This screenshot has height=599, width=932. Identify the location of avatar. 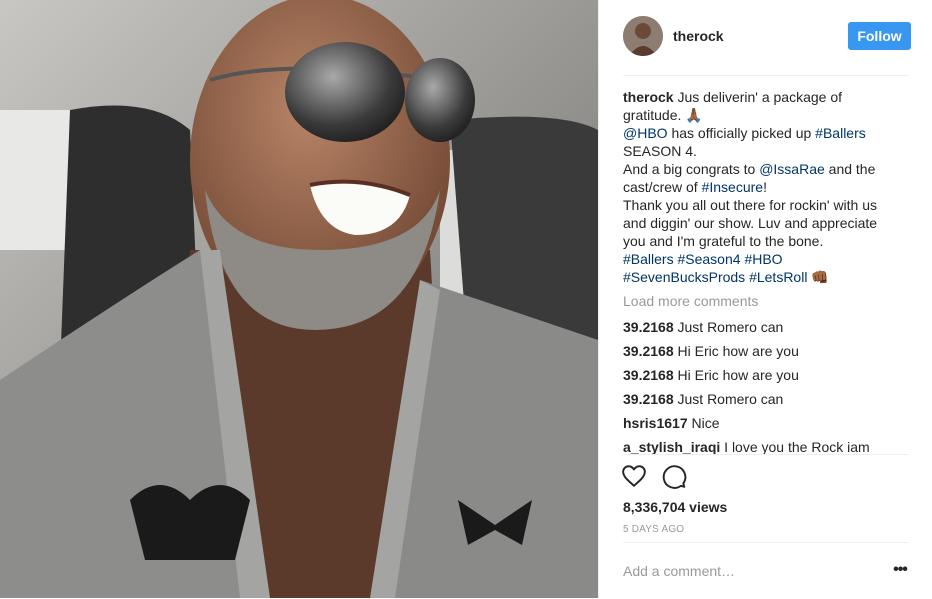
(643, 36).